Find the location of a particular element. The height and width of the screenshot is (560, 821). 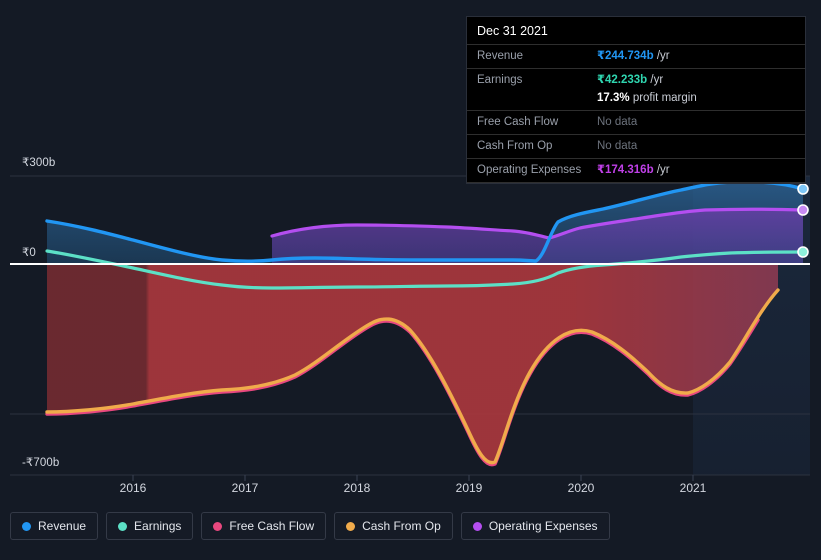

tooltip-label-earnings: Earnings is located at coordinates (500, 80).